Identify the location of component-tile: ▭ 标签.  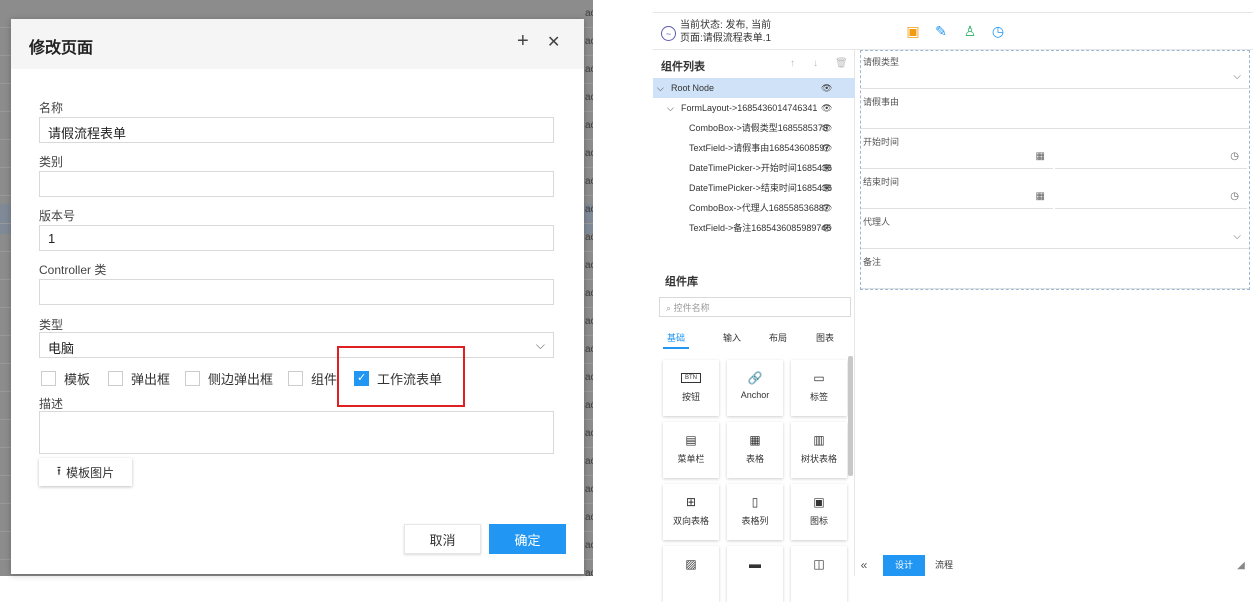
(819, 388).